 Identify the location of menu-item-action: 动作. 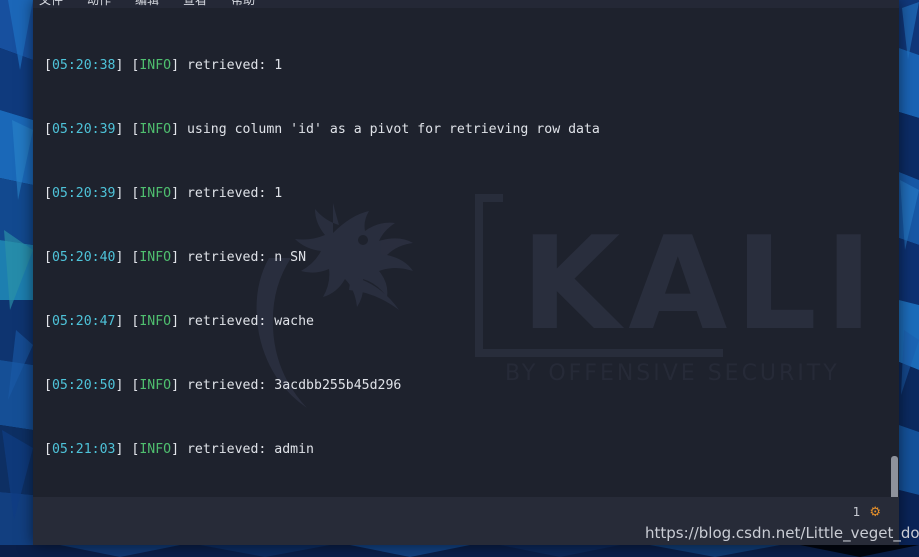
(99, 4).